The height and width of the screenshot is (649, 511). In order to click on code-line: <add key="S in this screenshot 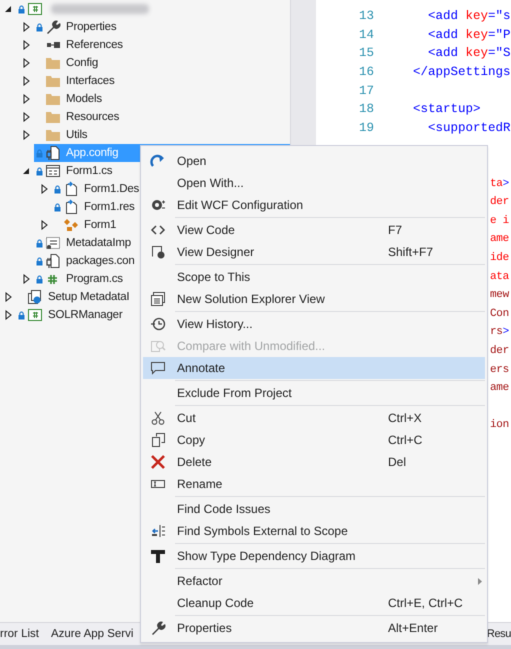, I will do `click(469, 53)`.